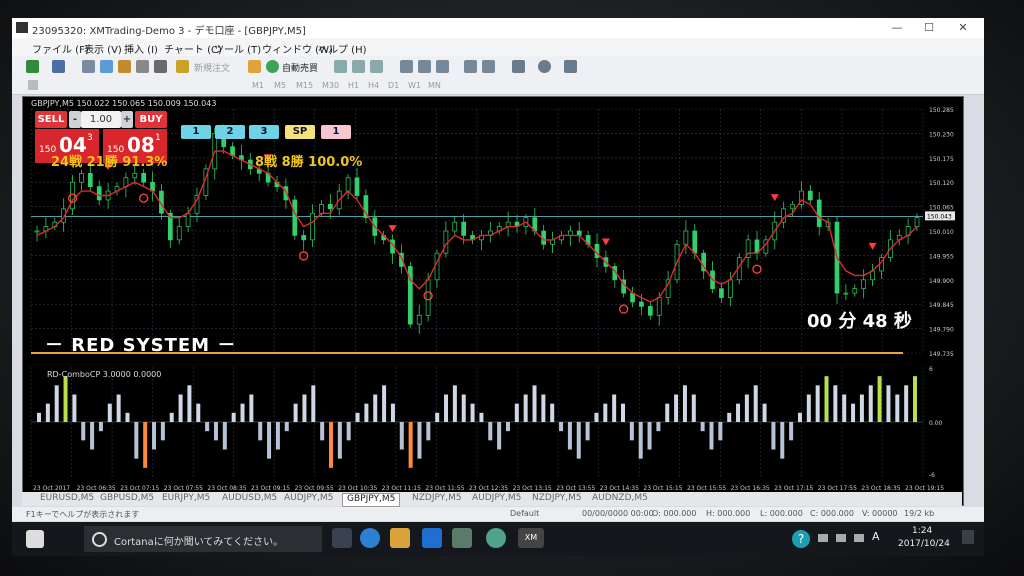 The height and width of the screenshot is (576, 1024). I want to click on timeframe-m15: M15, so click(304, 85).